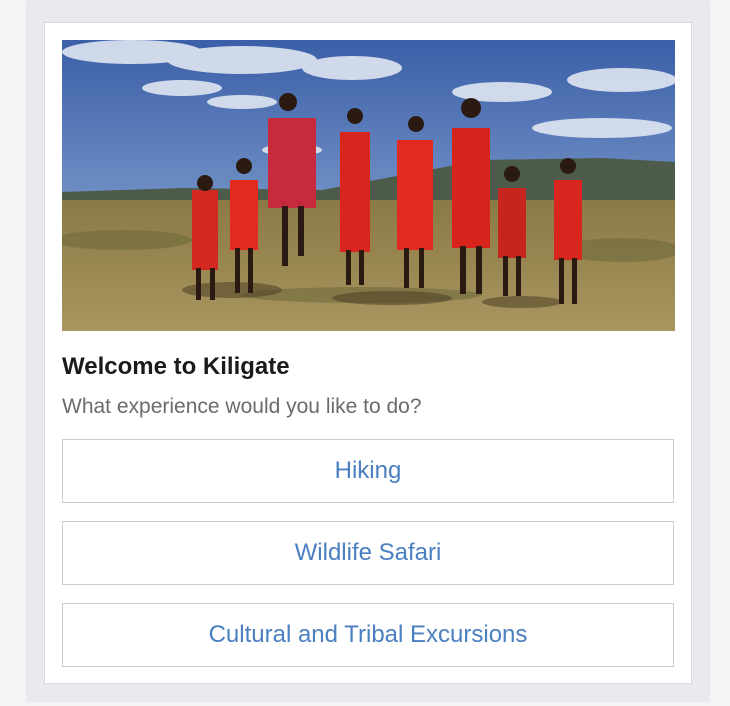 The image size is (730, 706). I want to click on choice-button-label: Wildlife Safari, so click(368, 552).